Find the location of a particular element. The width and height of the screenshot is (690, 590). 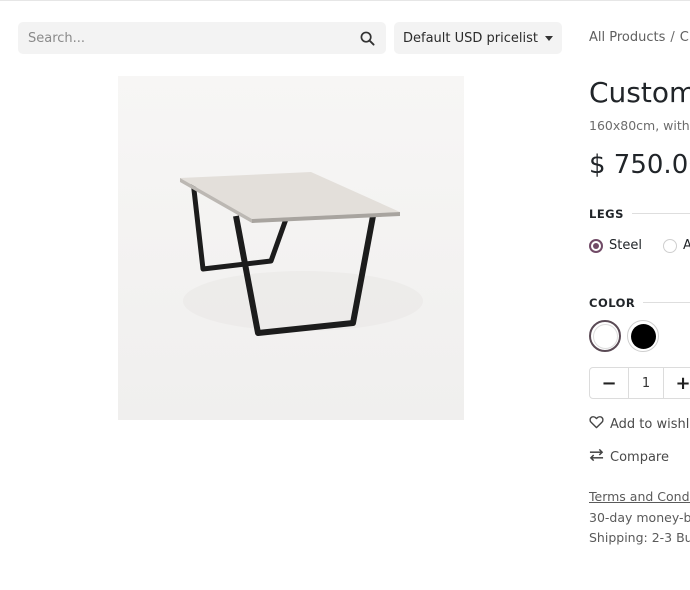

legs-aluminium-label: Al is located at coordinates (686, 245).